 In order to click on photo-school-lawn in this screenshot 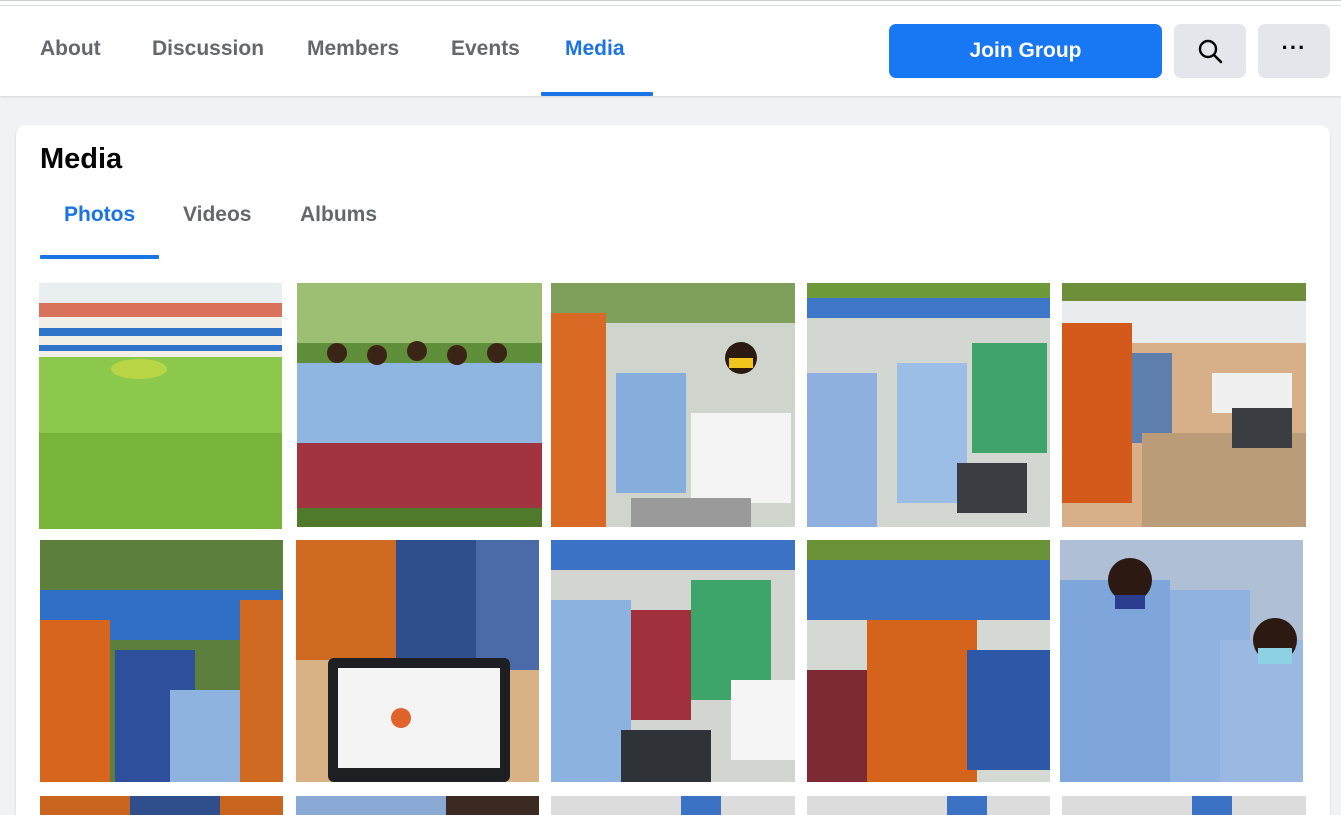, I will do `click(160, 406)`.